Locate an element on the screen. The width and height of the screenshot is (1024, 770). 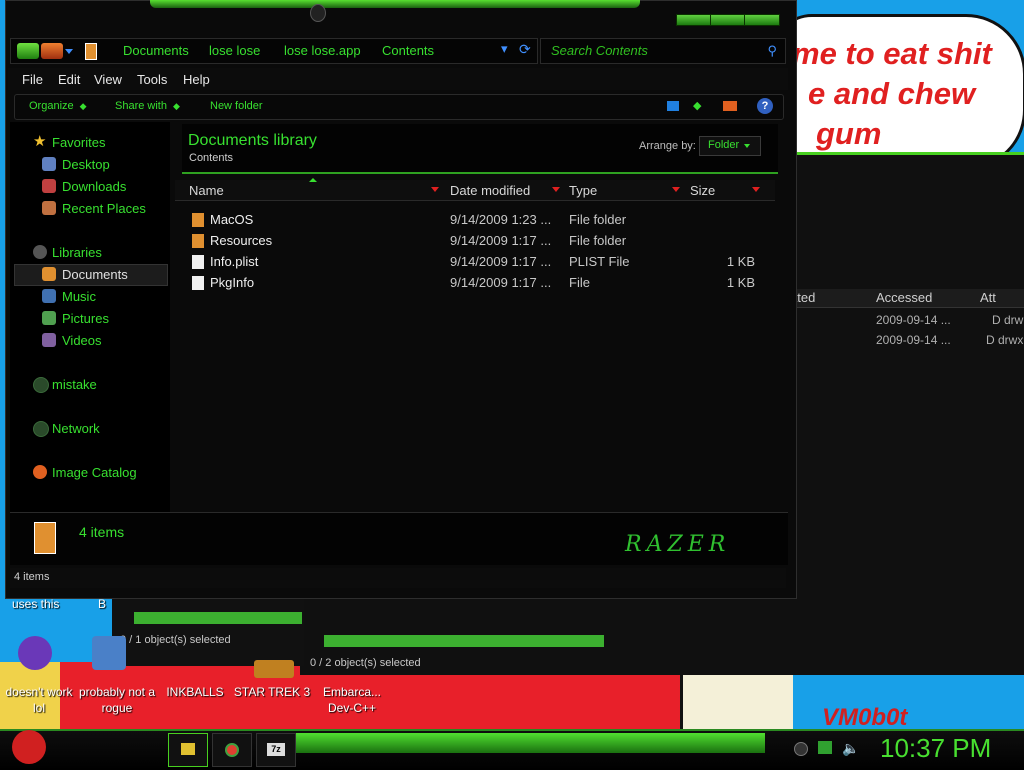
nav-downloads: Downloads is located at coordinates (94, 186).